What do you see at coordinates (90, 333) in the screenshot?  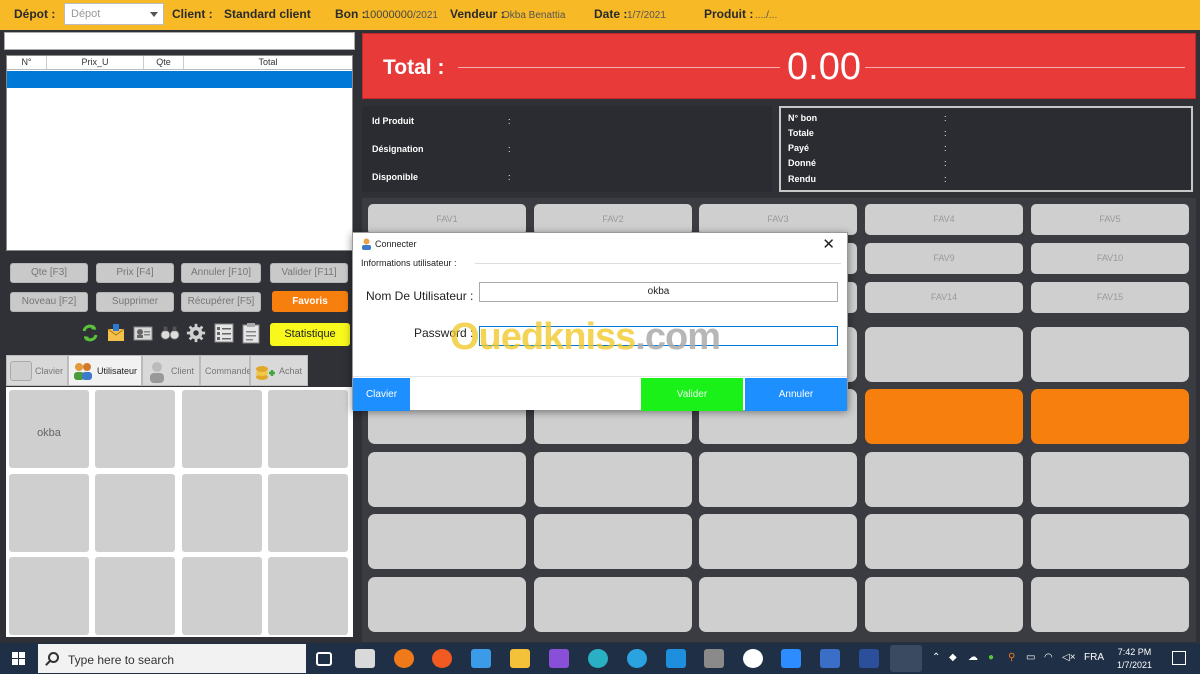 I see `refresh-icon` at bounding box center [90, 333].